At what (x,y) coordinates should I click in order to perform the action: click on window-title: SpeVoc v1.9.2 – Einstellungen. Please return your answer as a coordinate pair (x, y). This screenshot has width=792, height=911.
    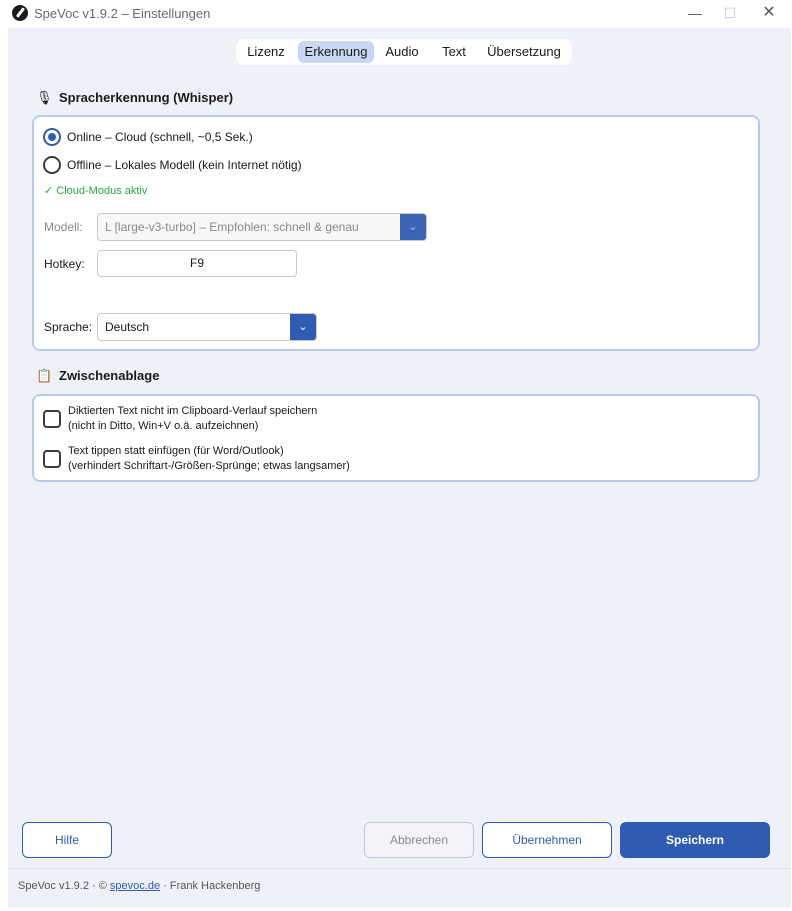
    Looking at the image, I should click on (122, 13).